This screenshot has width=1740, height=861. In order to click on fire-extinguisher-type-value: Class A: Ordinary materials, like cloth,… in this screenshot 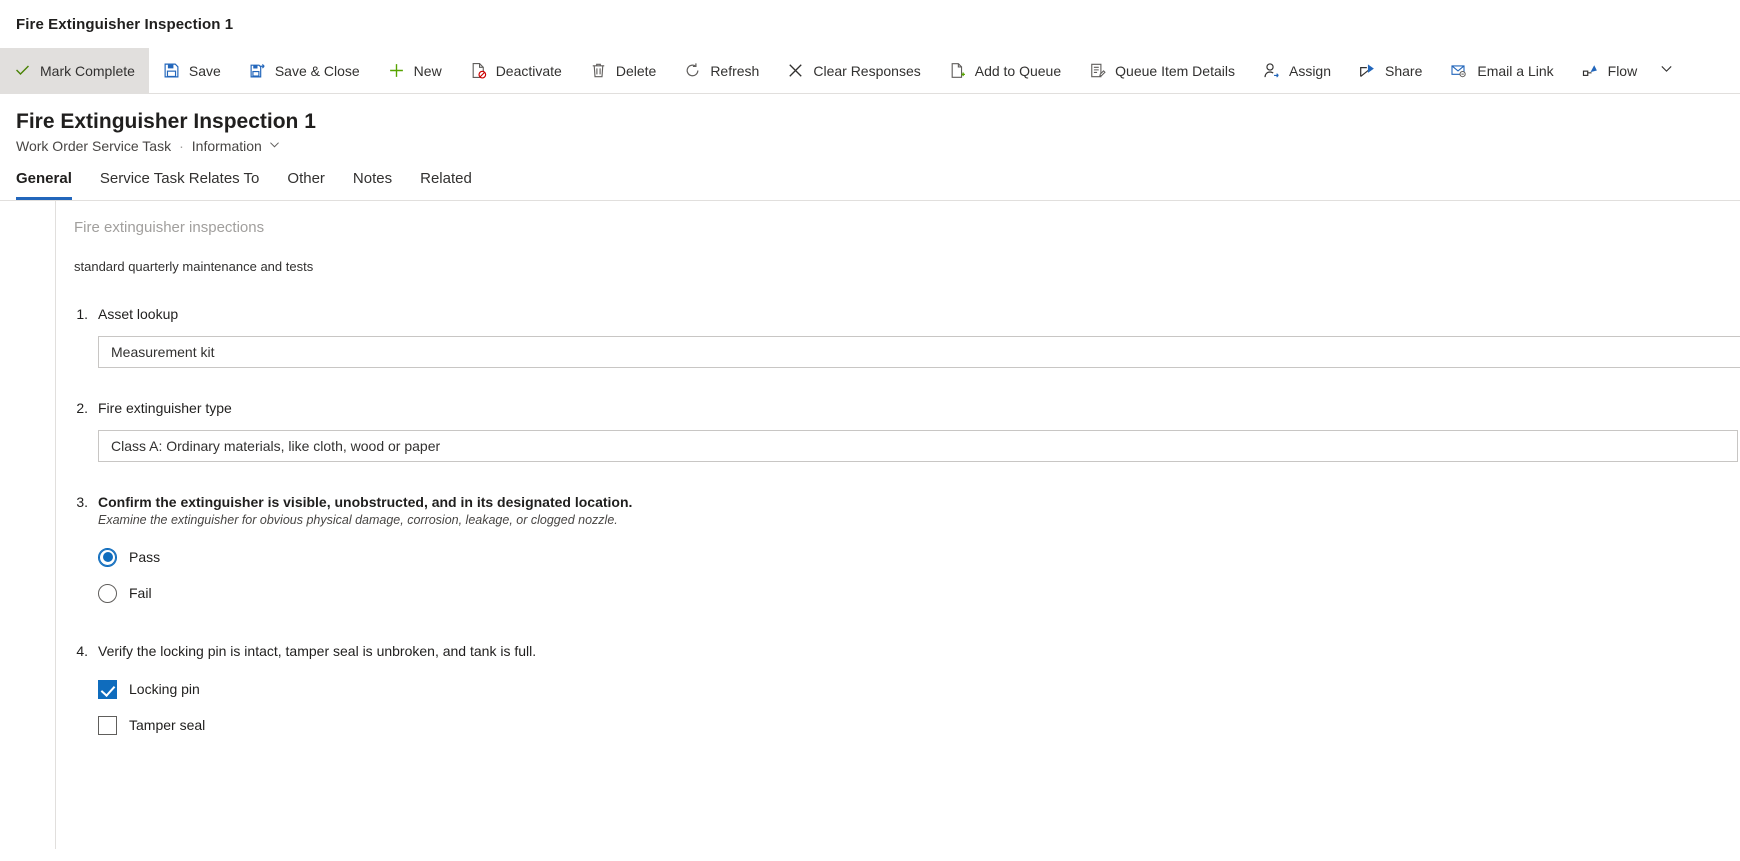, I will do `click(276, 446)`.